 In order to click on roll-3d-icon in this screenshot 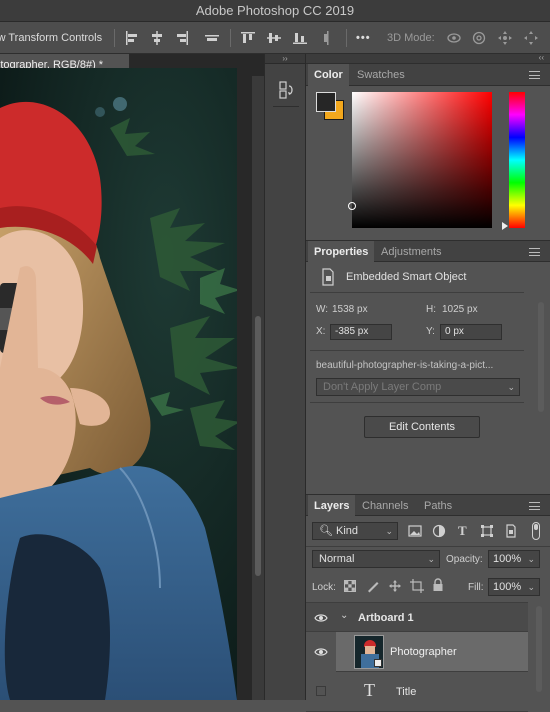, I will do `click(479, 38)`.